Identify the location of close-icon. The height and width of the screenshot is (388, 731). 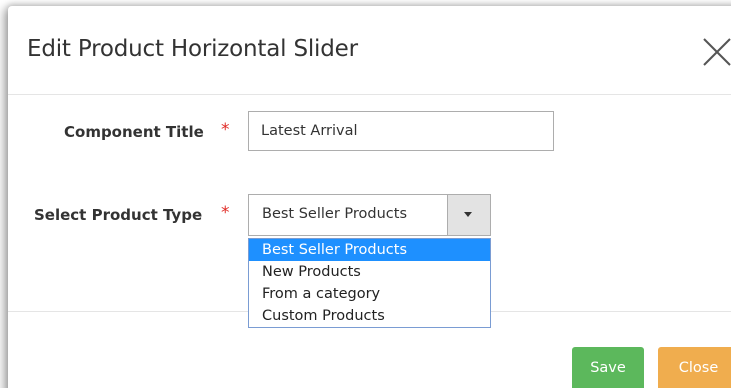
(716, 52).